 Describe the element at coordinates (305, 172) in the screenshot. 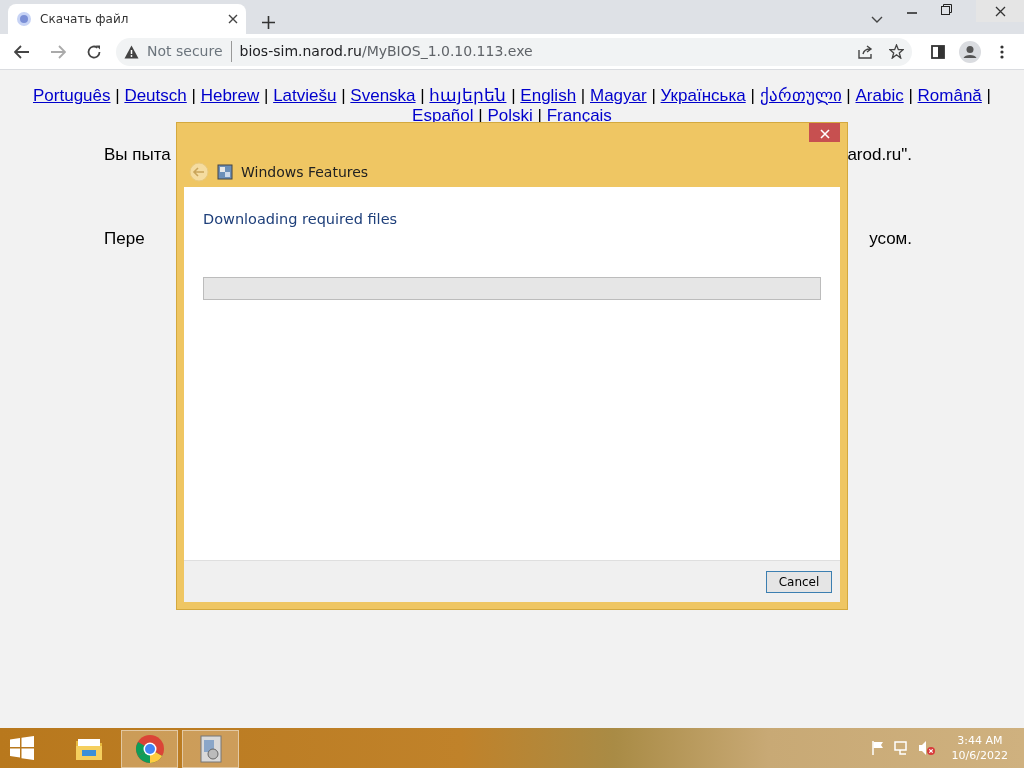

I see `dialog-title: Windows Features` at that location.